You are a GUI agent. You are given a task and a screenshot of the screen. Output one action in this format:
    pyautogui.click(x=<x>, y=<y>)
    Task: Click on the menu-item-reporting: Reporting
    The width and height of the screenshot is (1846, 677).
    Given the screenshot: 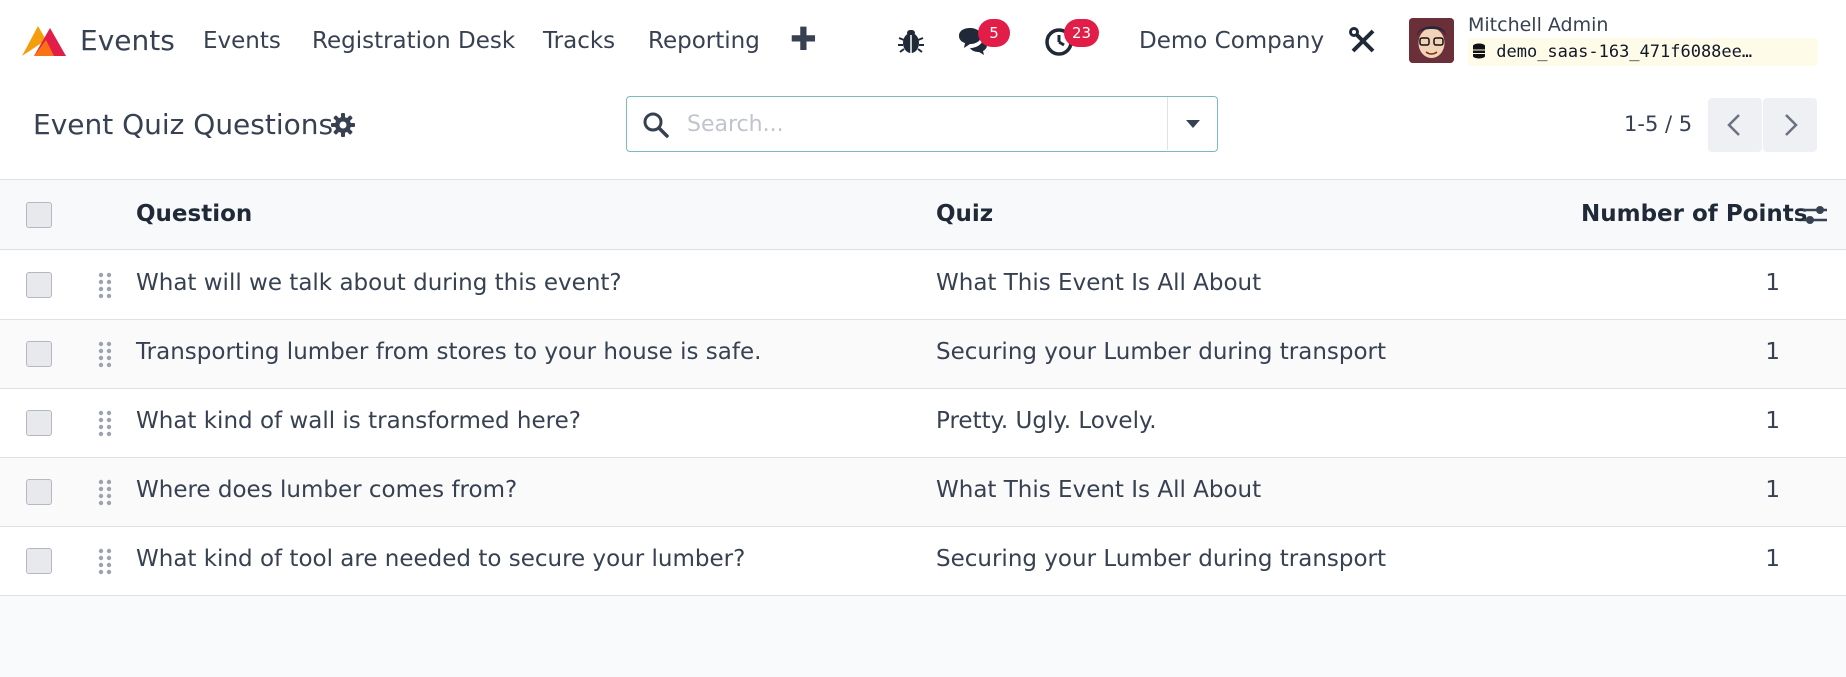 What is the action you would take?
    pyautogui.click(x=704, y=41)
    